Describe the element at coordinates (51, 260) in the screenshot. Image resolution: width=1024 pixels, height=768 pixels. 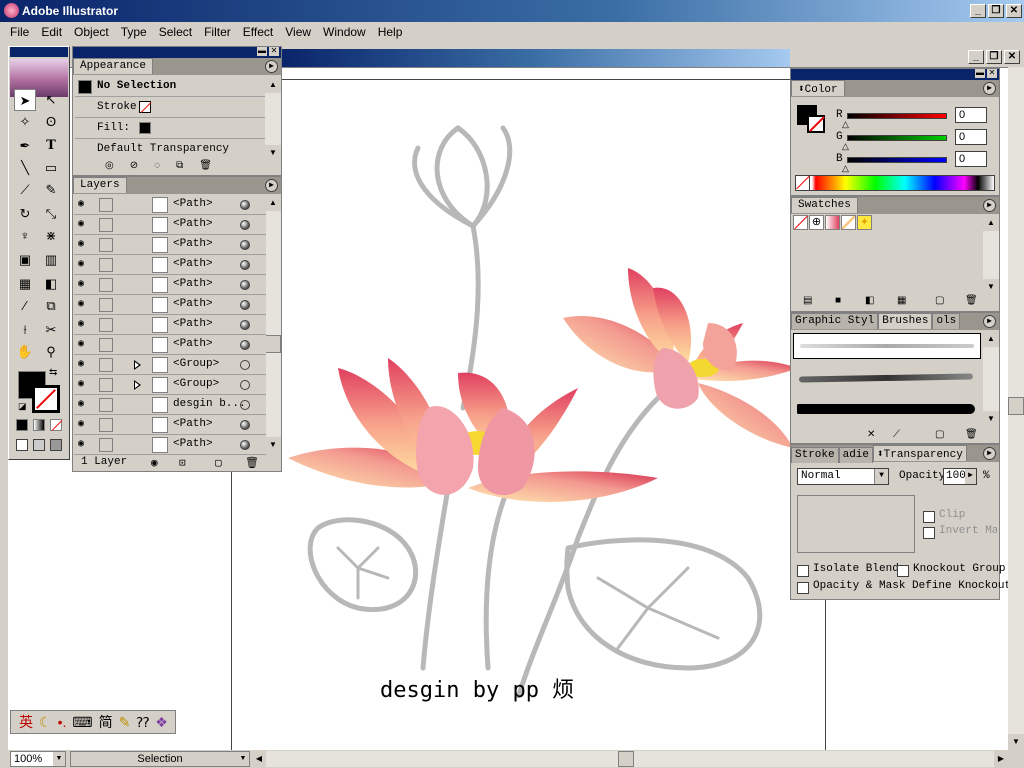
I see `graph-tool-icon: ▥` at that location.